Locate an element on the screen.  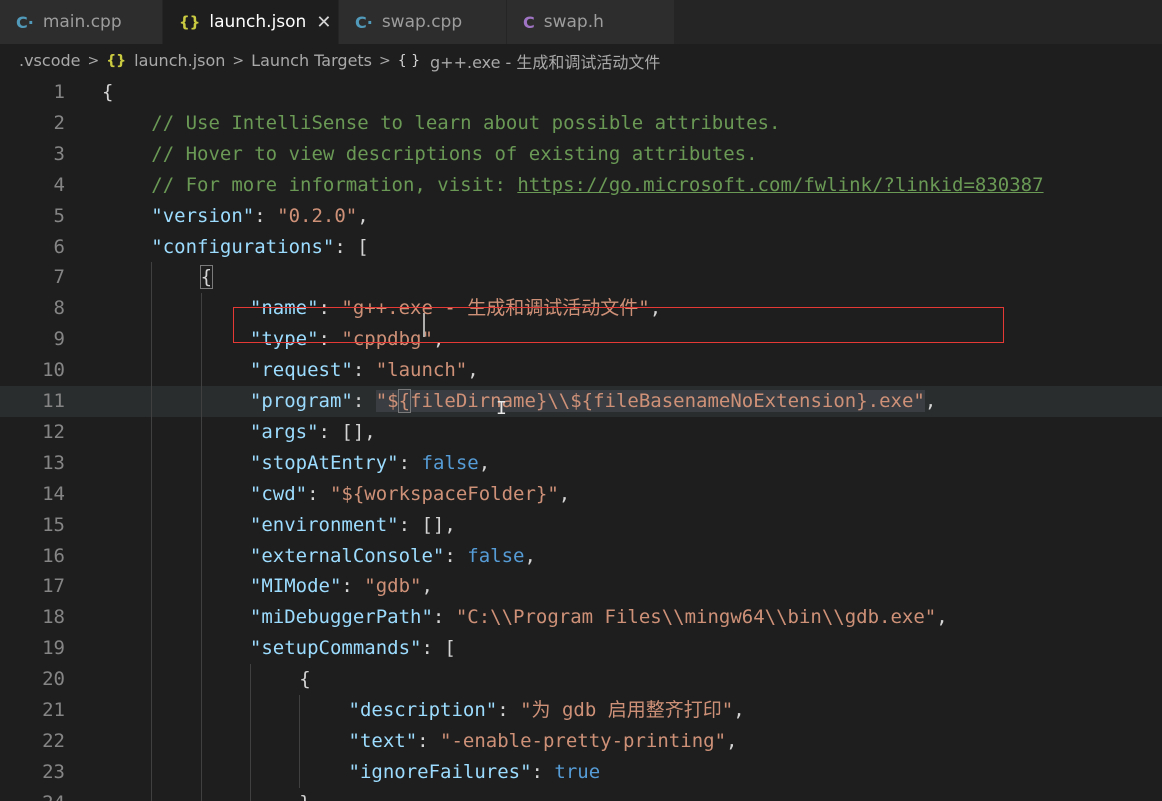
code-line: 14 "cwd": "${workspaceFolder}", is located at coordinates (581, 494).